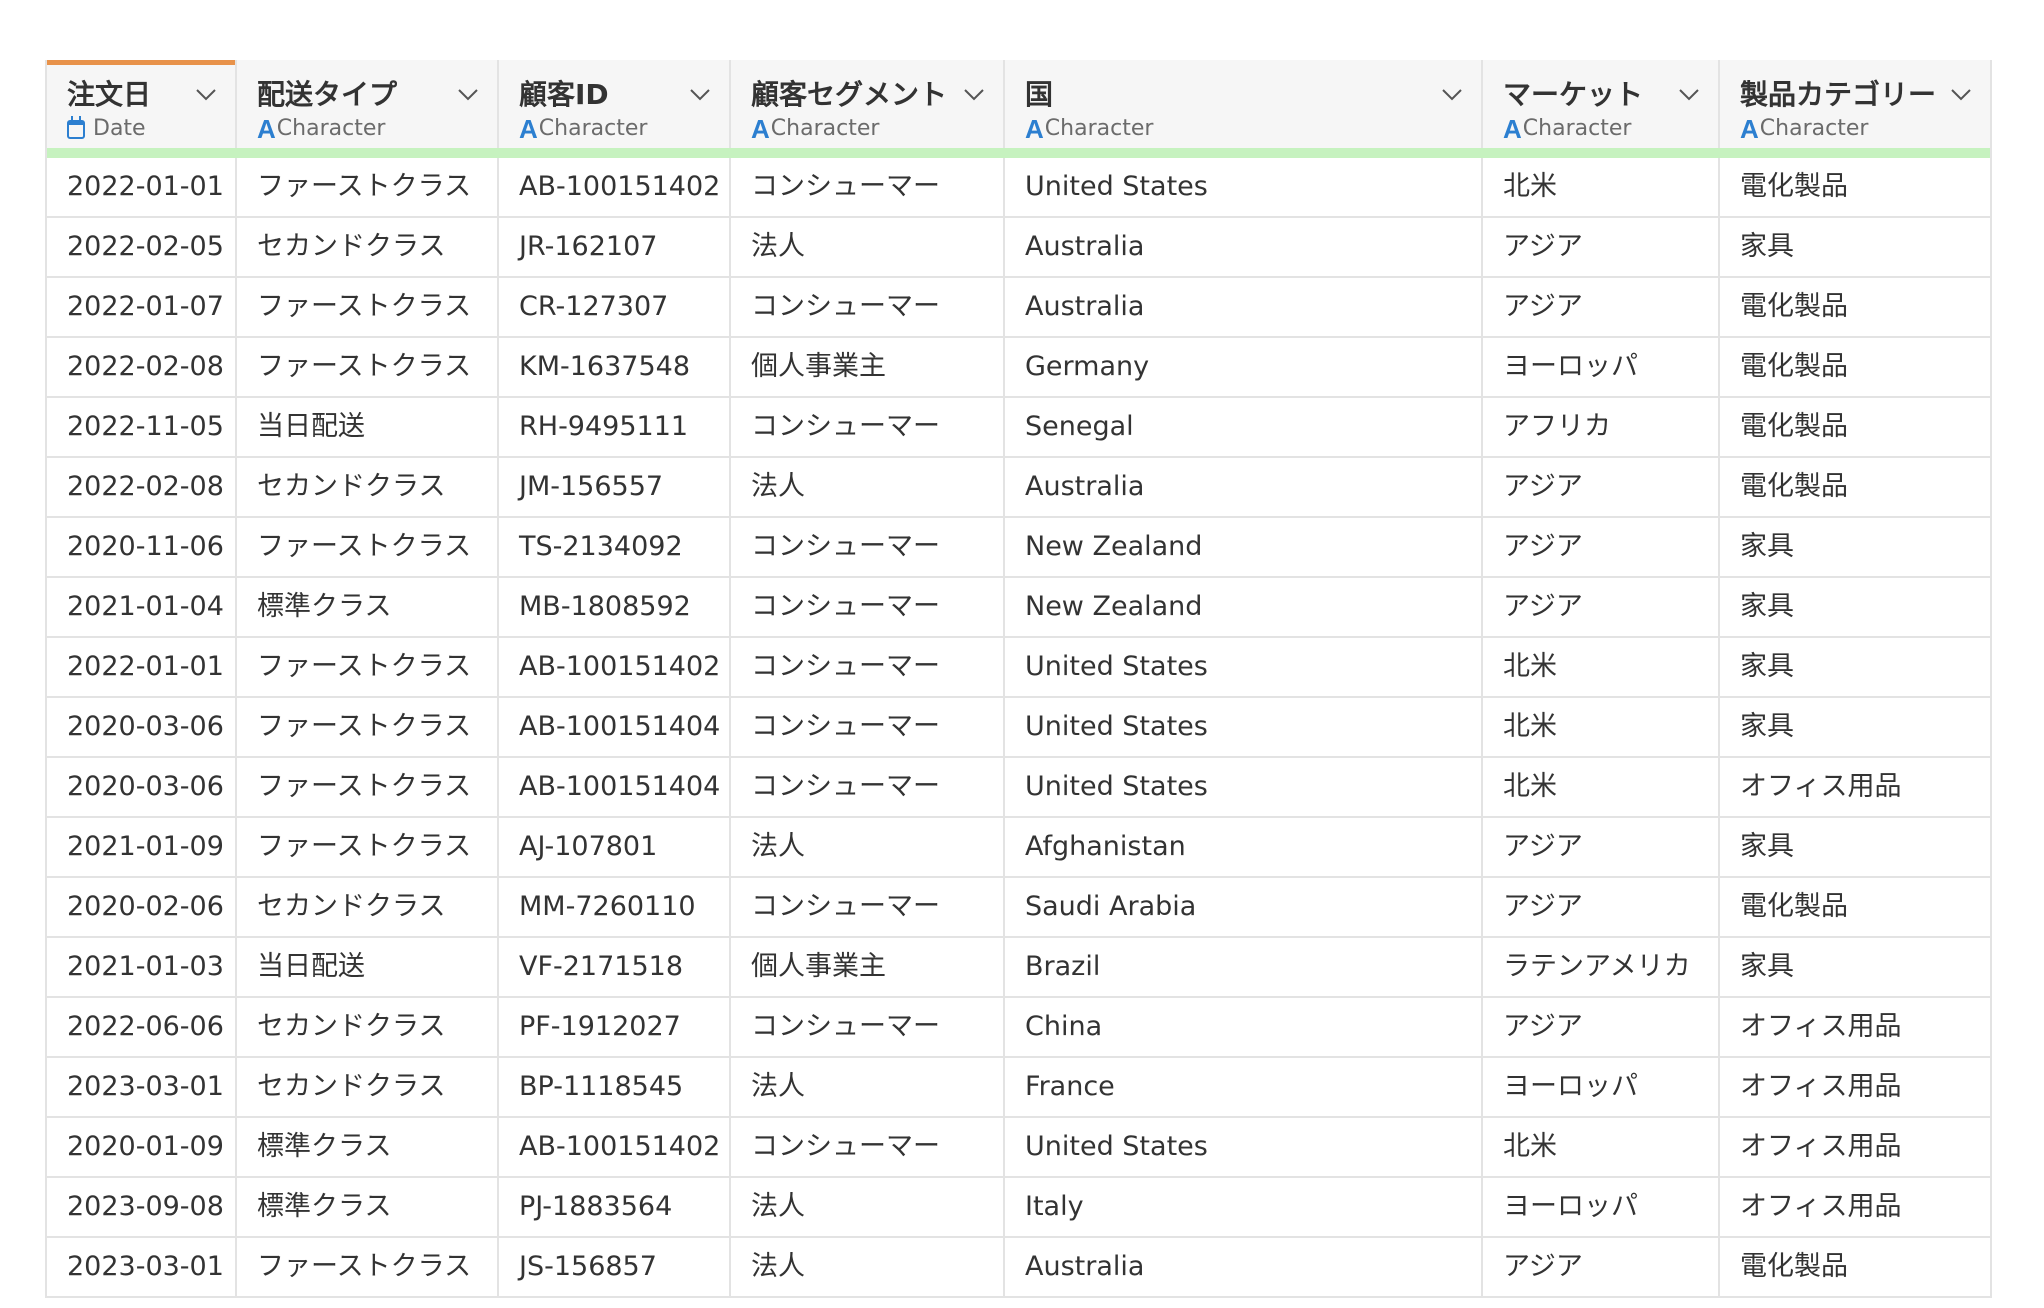  I want to click on order-date-cell: 2023-09-08, so click(142, 1207).